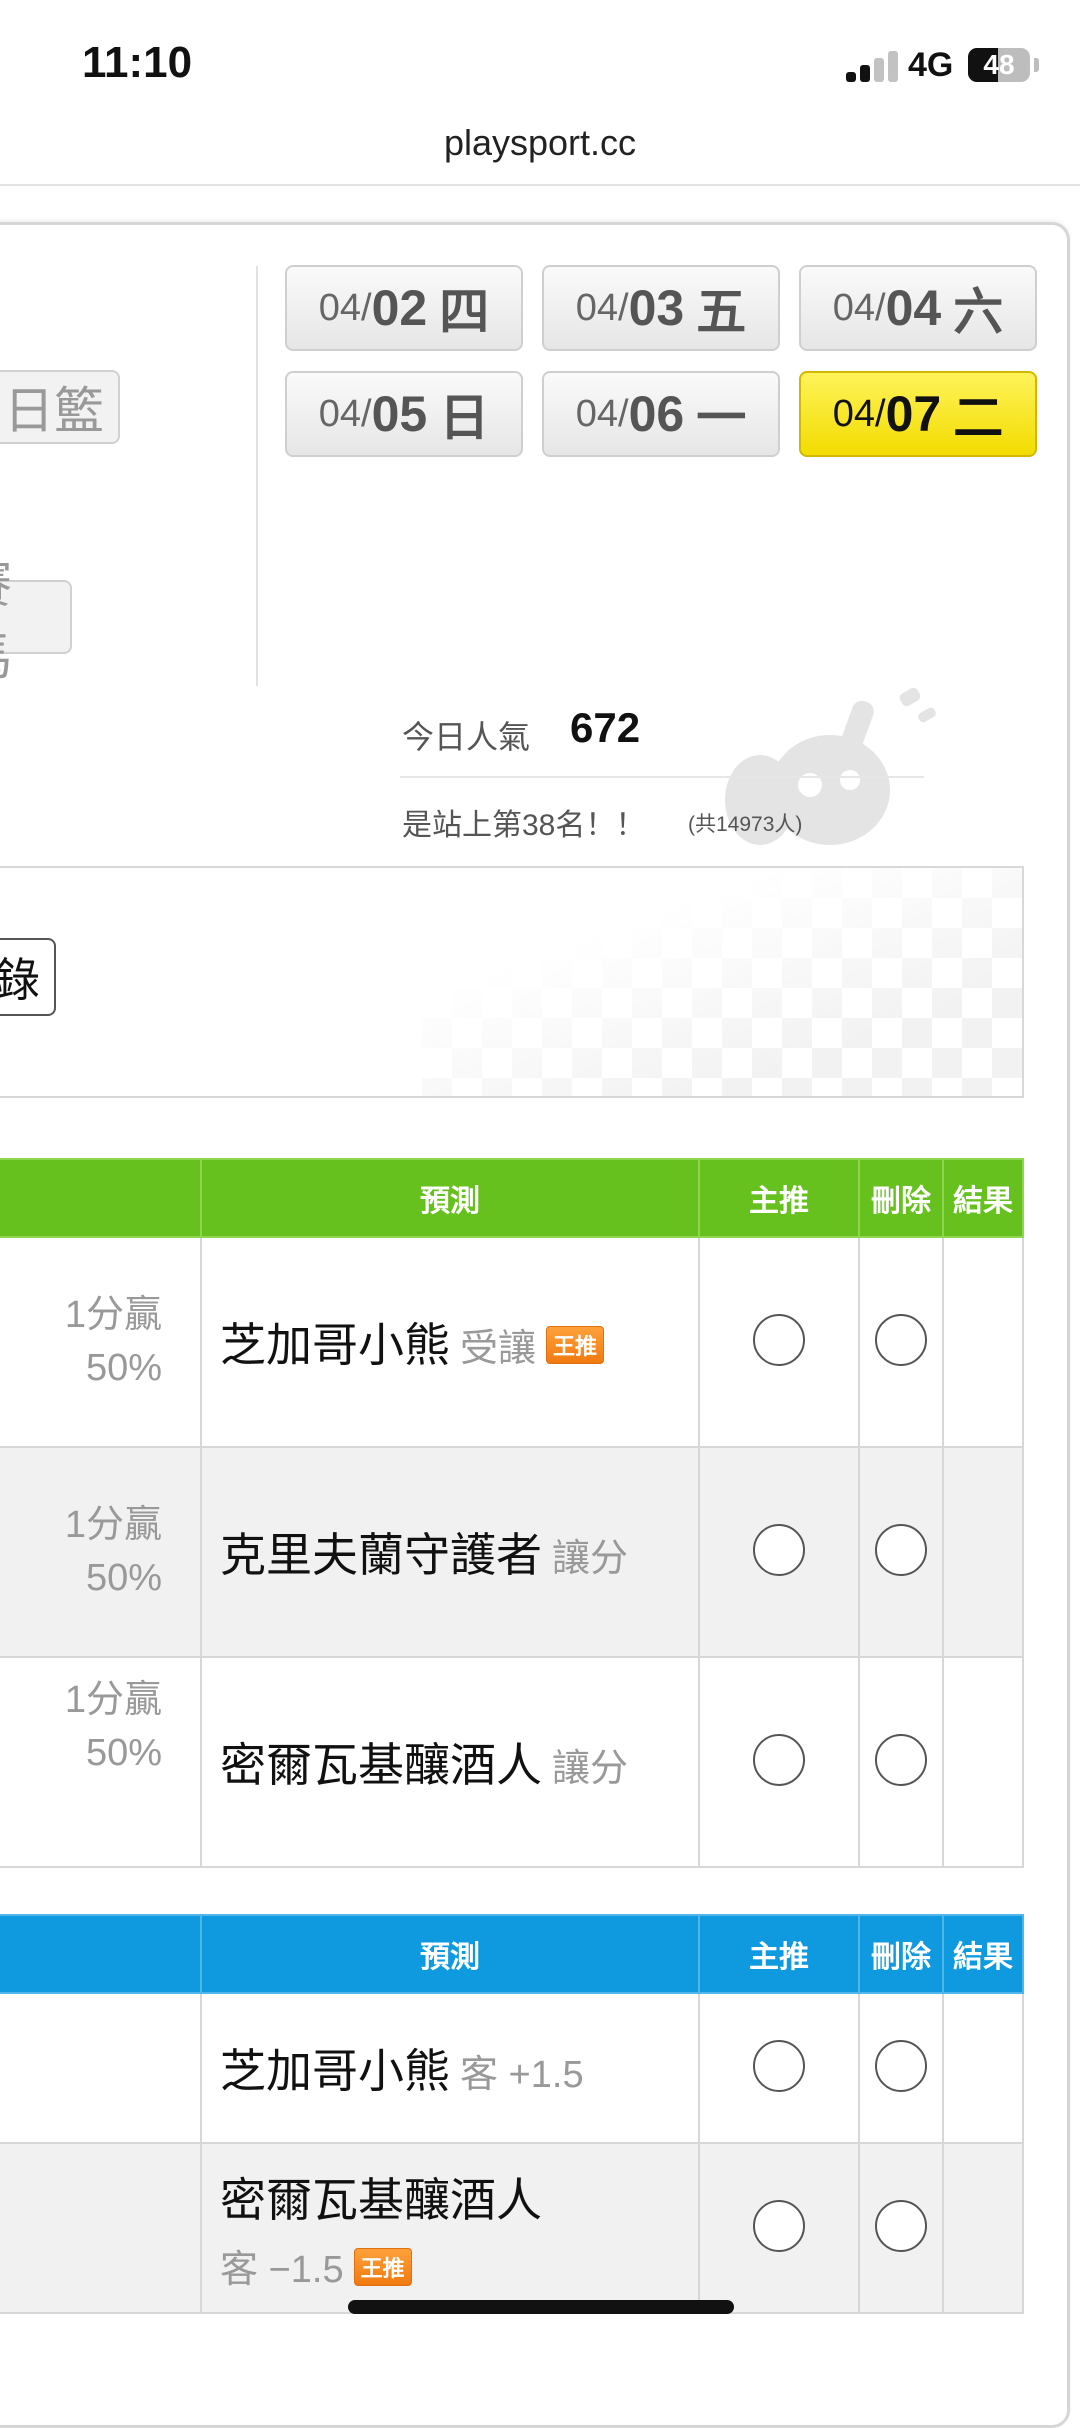 This screenshot has height=2428, width=1080. I want to click on table-row: 芝加哥小熊客 +1.5, so click(512, 2068).